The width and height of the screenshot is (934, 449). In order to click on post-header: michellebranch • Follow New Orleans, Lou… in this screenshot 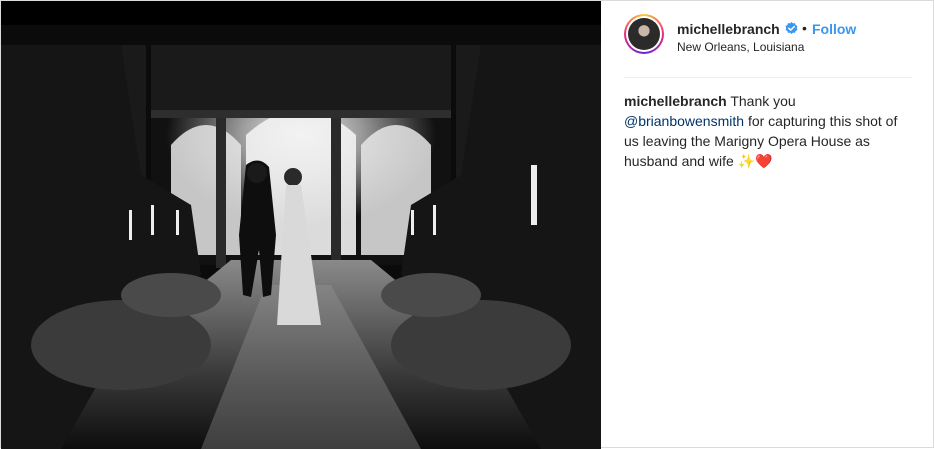, I will do `click(767, 39)`.